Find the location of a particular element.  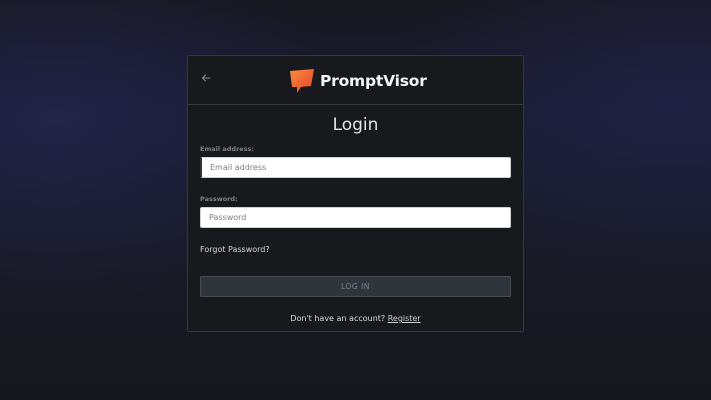

email-label: Email address: is located at coordinates (227, 149).